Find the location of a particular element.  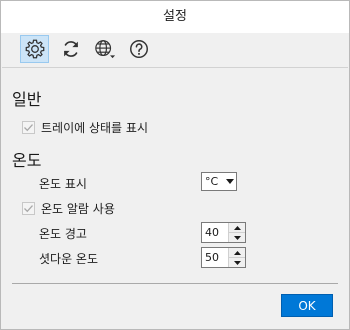

temperature-alarm-checkbox-row: 온도 알람 사용 is located at coordinates (68, 208).